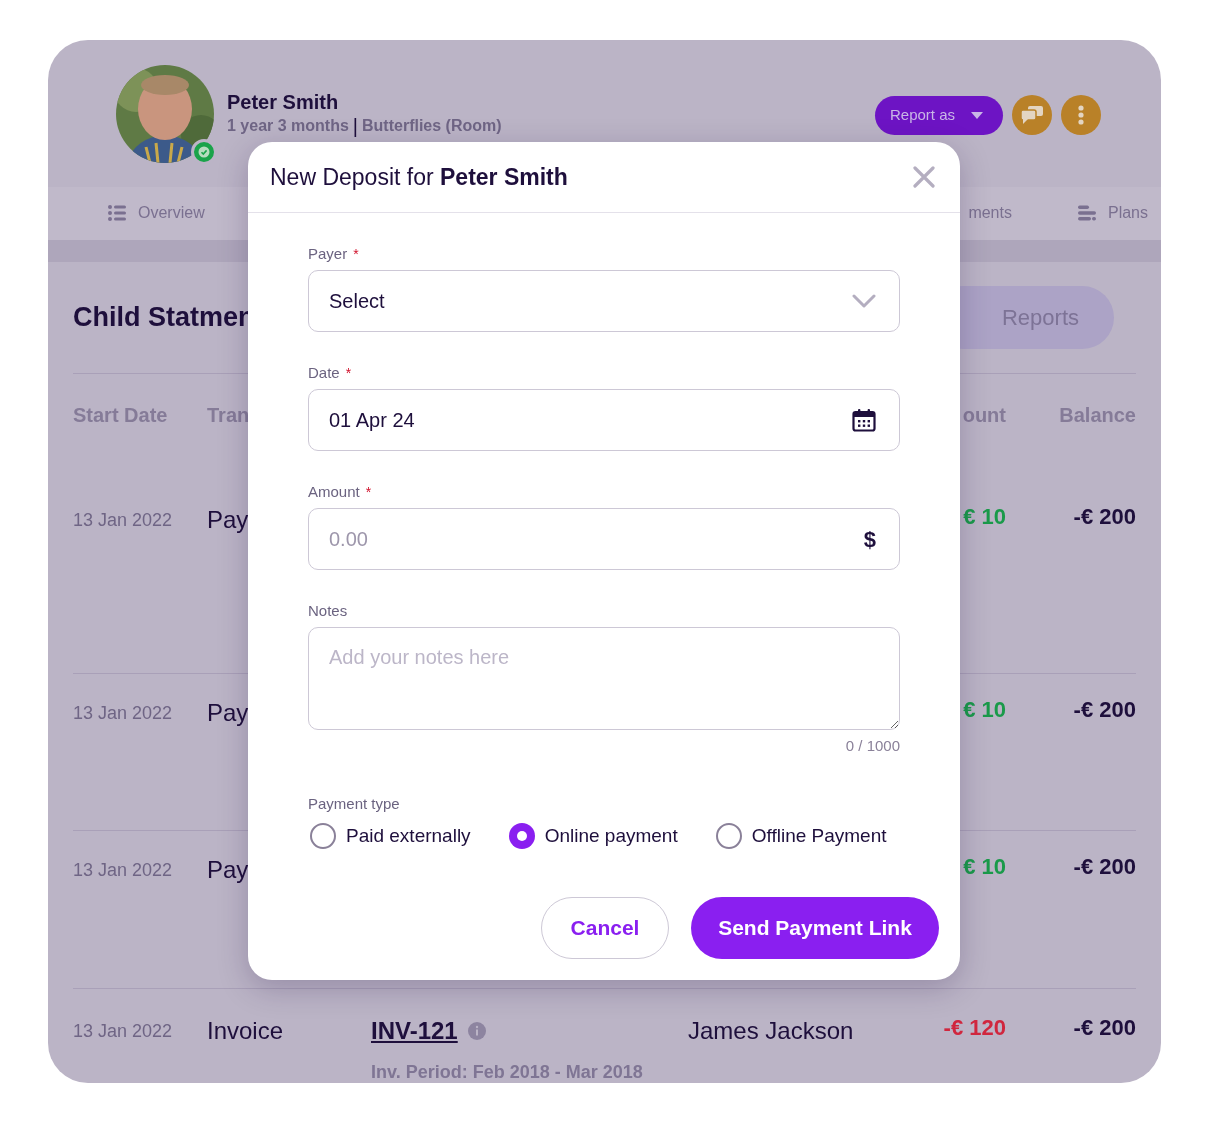  Describe the element at coordinates (983, 415) in the screenshot. I see `column-header: ount` at that location.